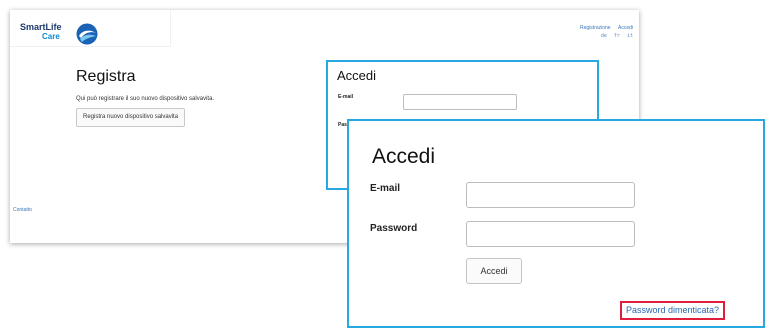 The image size is (769, 331). I want to click on email-label: E-mail, so click(385, 188).